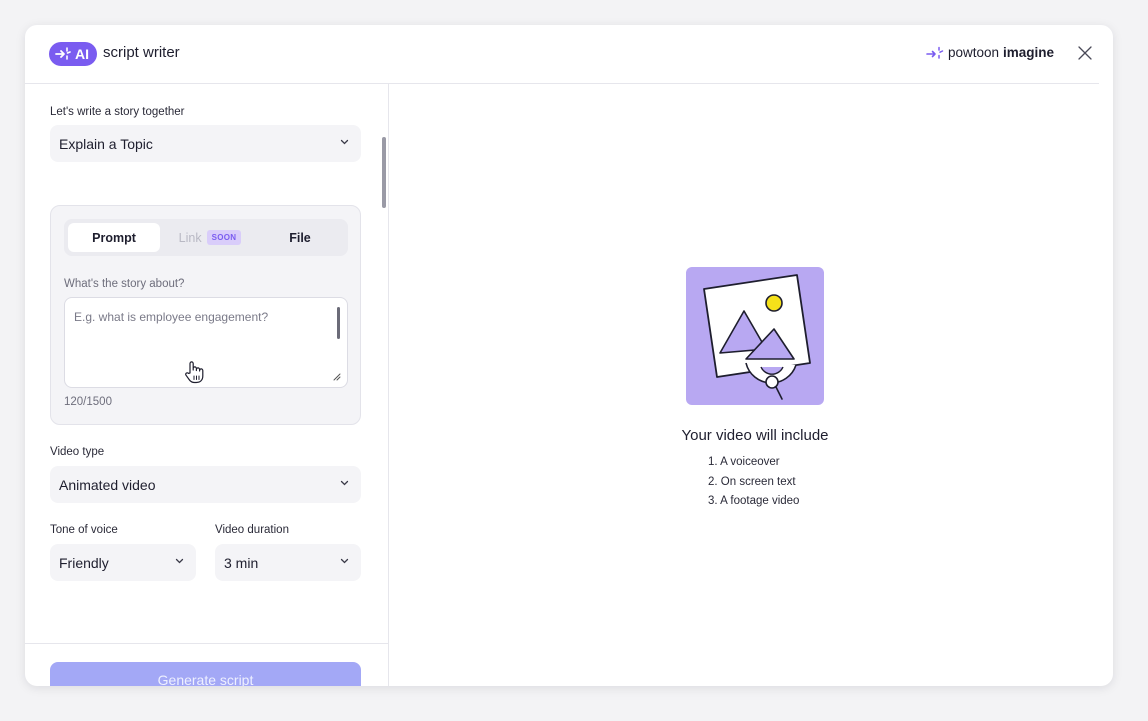 This screenshot has height=721, width=1148. What do you see at coordinates (63, 53) in the screenshot?
I see `sparkle-icon` at bounding box center [63, 53].